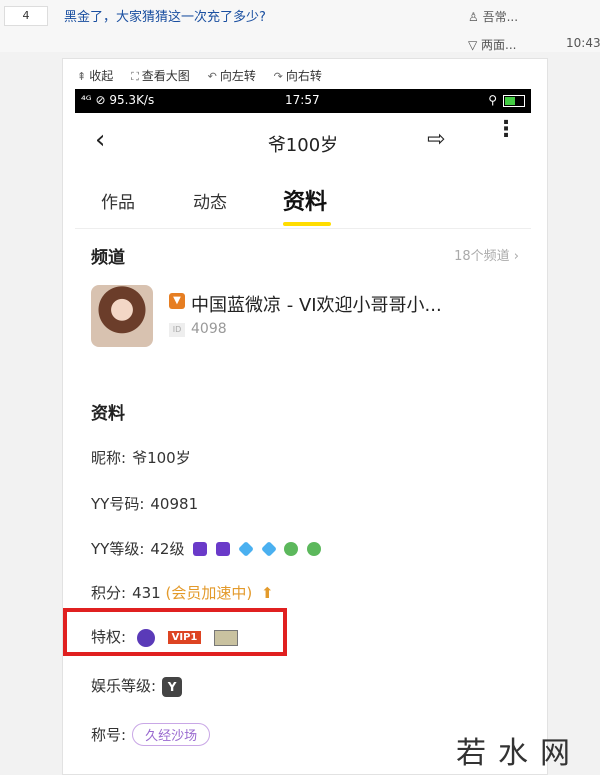 Image resolution: width=600 pixels, height=775 pixels. I want to click on points-note: (会员加速中), so click(209, 593).